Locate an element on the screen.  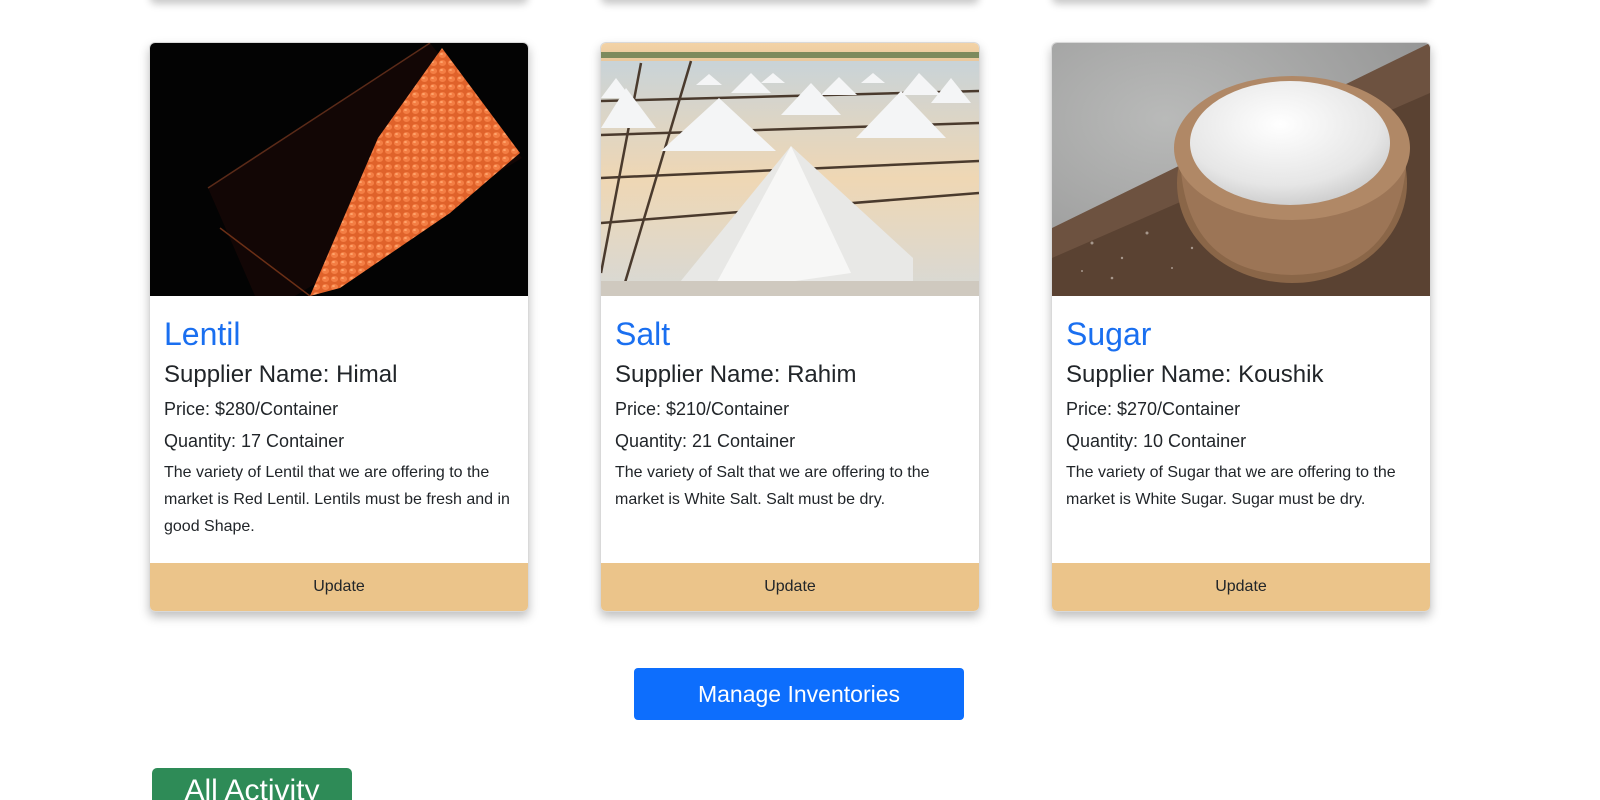
product-image-salt is located at coordinates (790, 169).